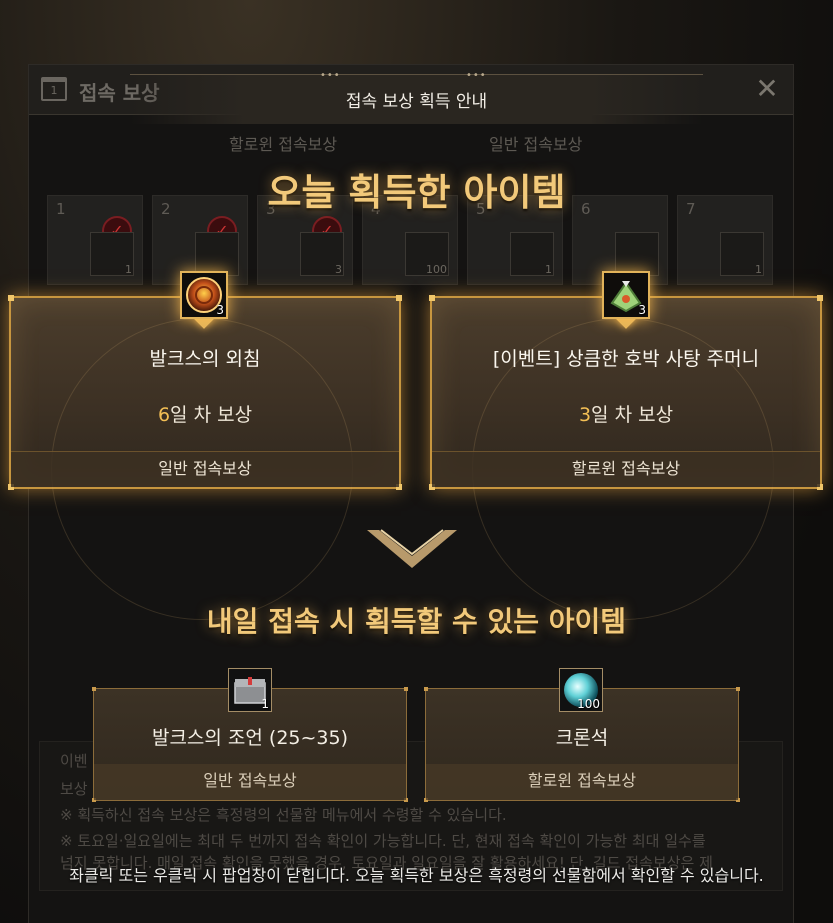  I want to click on notice-line: ※ 획득하신 접속 보상은 흑정령의 선물함 메뉴에서 수령할 수 있습니다., so click(283, 815).